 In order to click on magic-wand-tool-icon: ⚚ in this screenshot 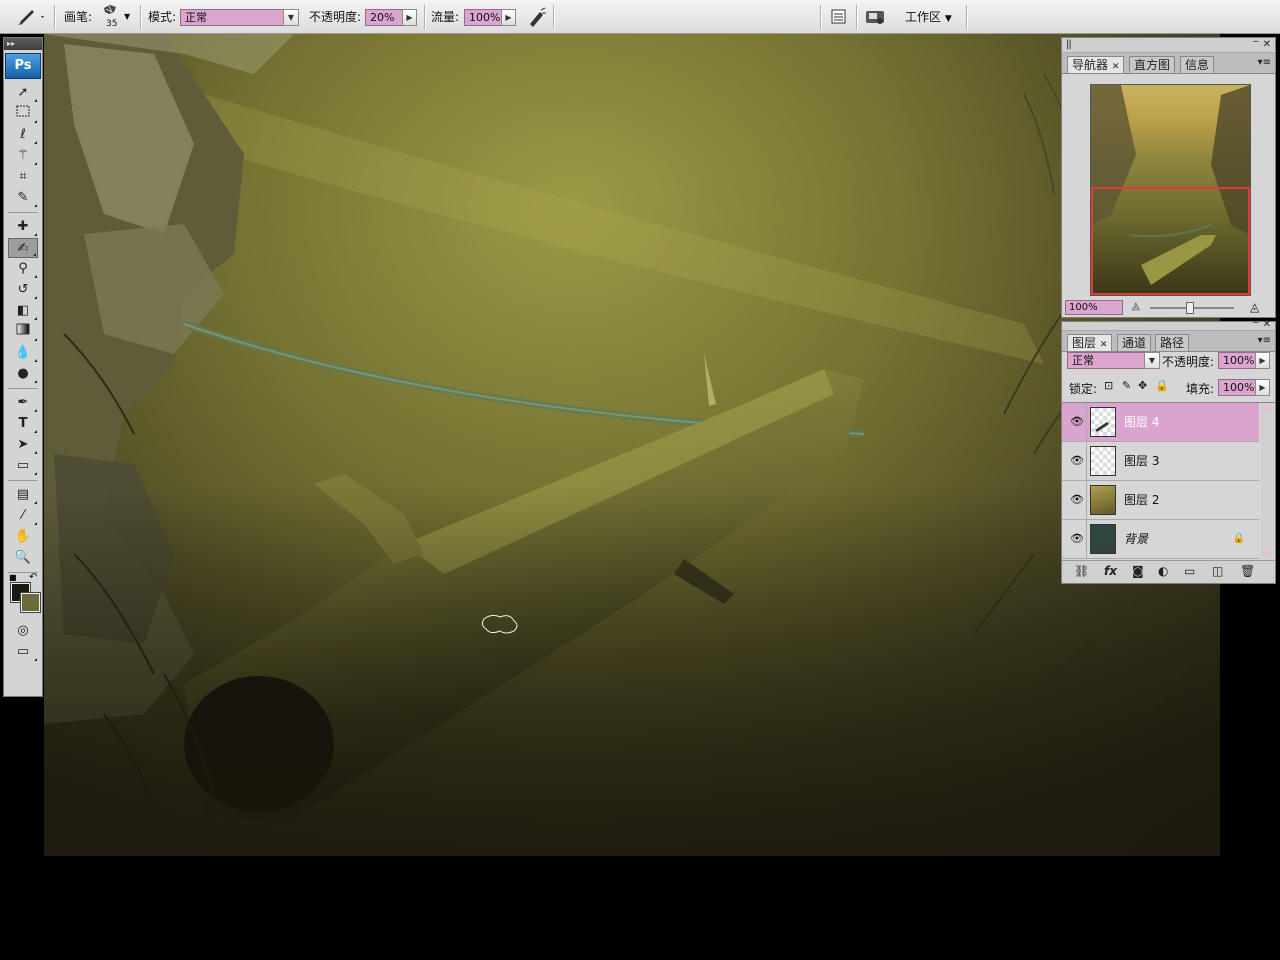, I will do `click(23, 156)`.